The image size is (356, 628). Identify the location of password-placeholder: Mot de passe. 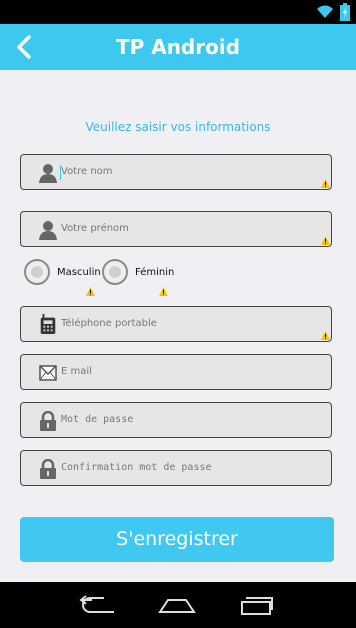
(97, 419).